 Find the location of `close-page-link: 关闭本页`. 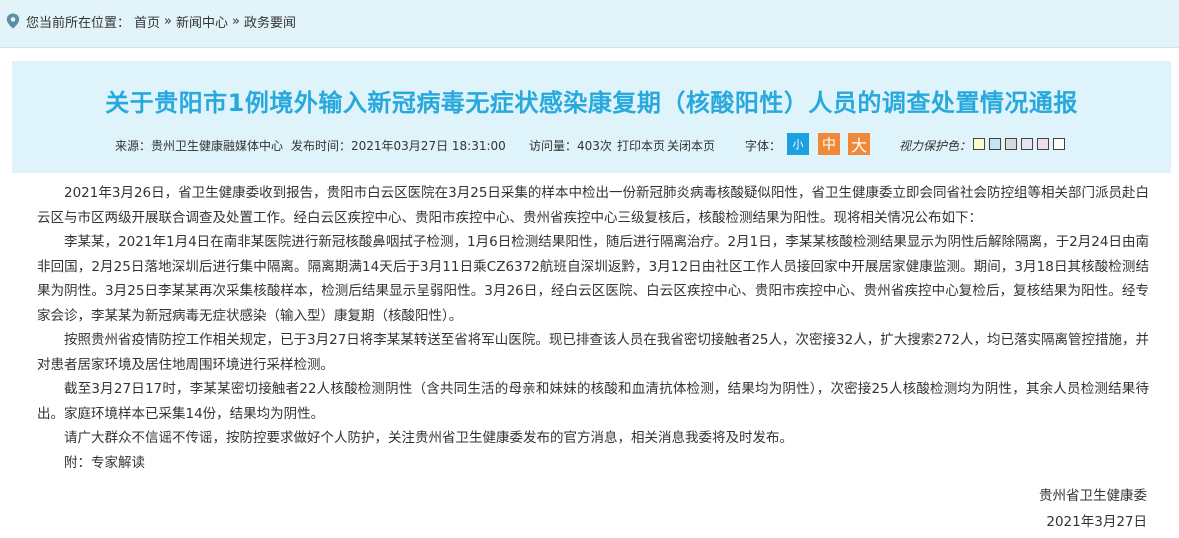

close-page-link: 关闭本页 is located at coordinates (691, 145).